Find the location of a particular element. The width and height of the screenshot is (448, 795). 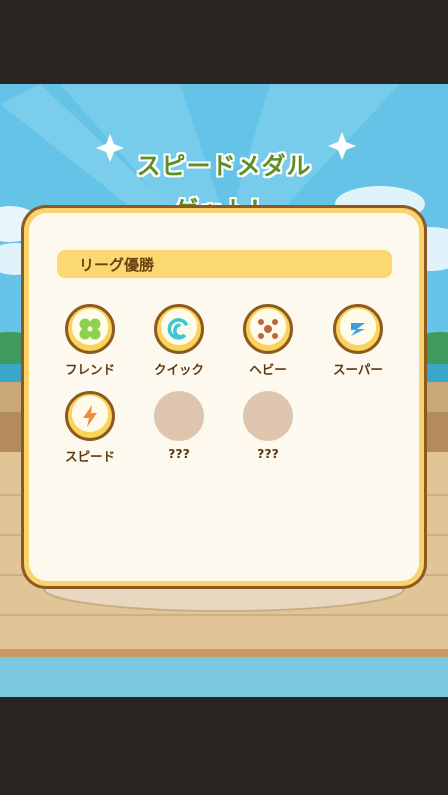

super-z-icon is located at coordinates (358, 329).